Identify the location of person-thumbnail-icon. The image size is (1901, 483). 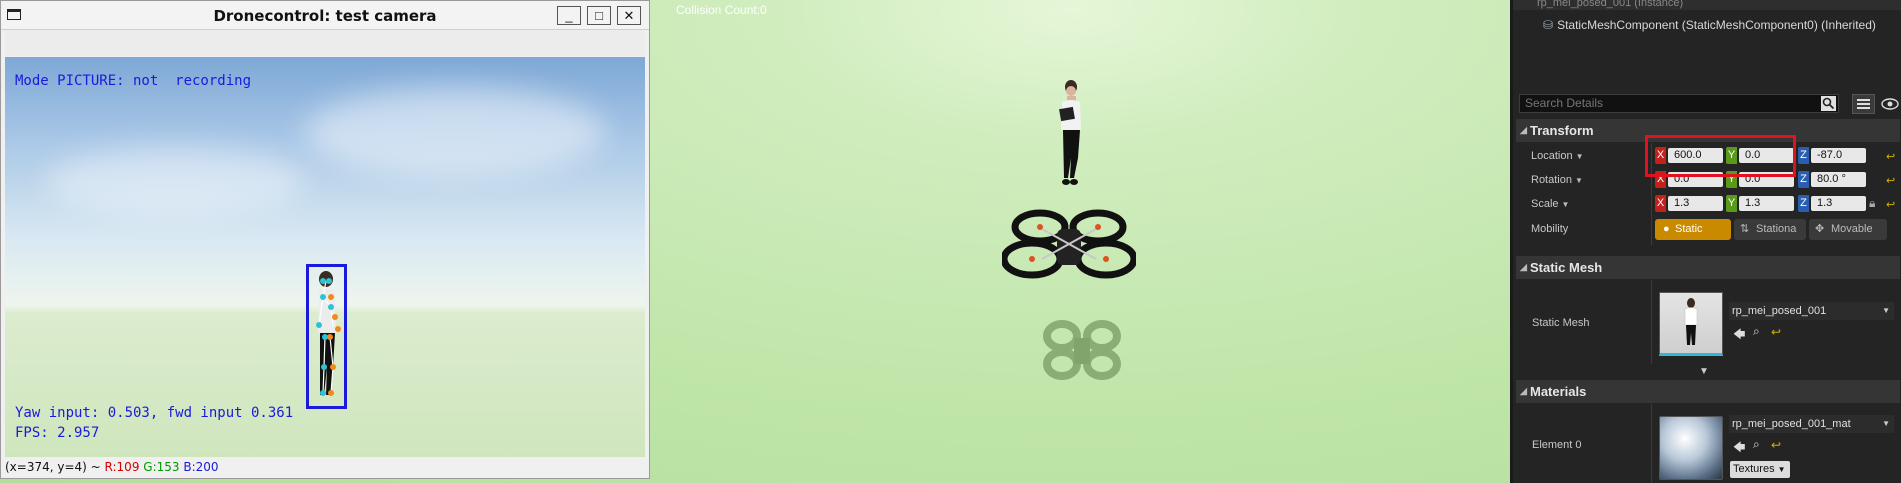
(1691, 321).